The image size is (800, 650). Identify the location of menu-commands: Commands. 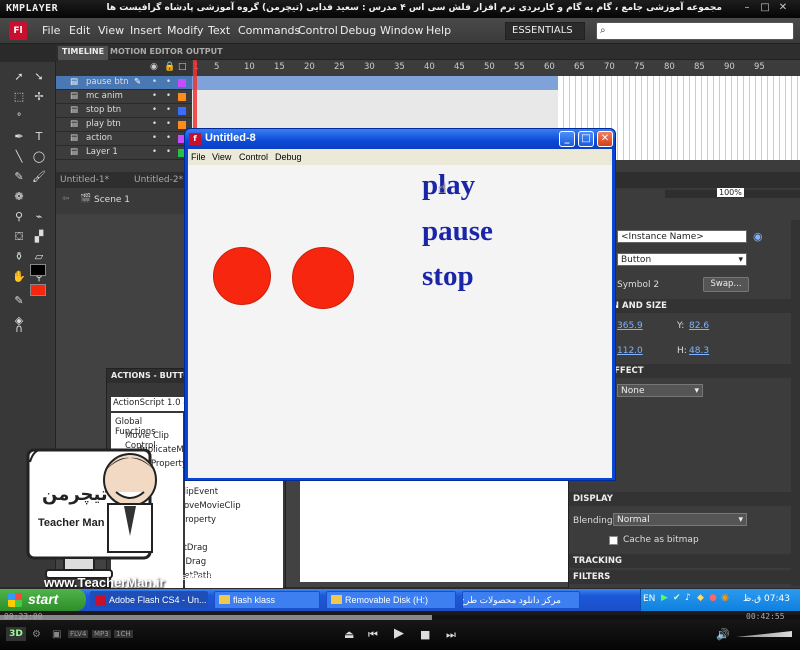
(269, 30).